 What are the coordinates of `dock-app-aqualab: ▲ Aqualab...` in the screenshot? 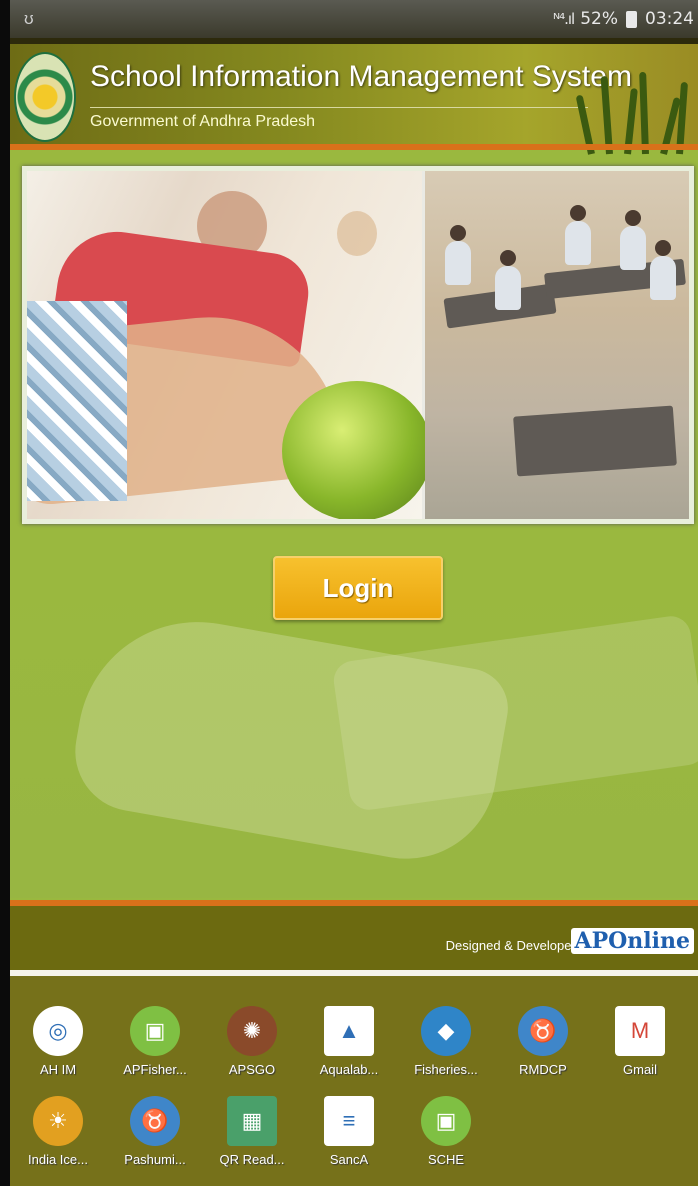 It's located at (349, 1041).